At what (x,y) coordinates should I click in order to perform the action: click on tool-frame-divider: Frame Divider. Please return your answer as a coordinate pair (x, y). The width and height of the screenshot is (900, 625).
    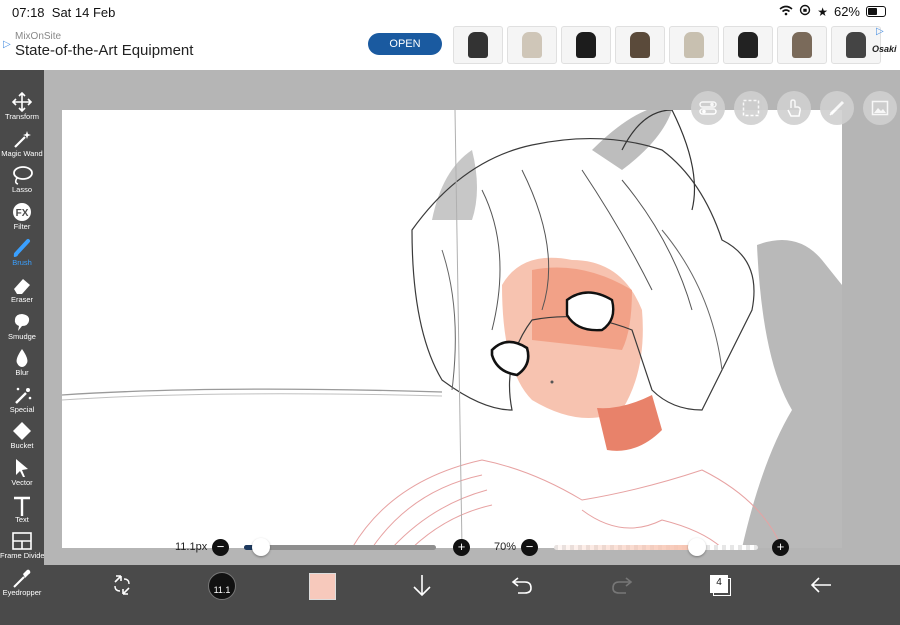
    Looking at the image, I should click on (24, 545).